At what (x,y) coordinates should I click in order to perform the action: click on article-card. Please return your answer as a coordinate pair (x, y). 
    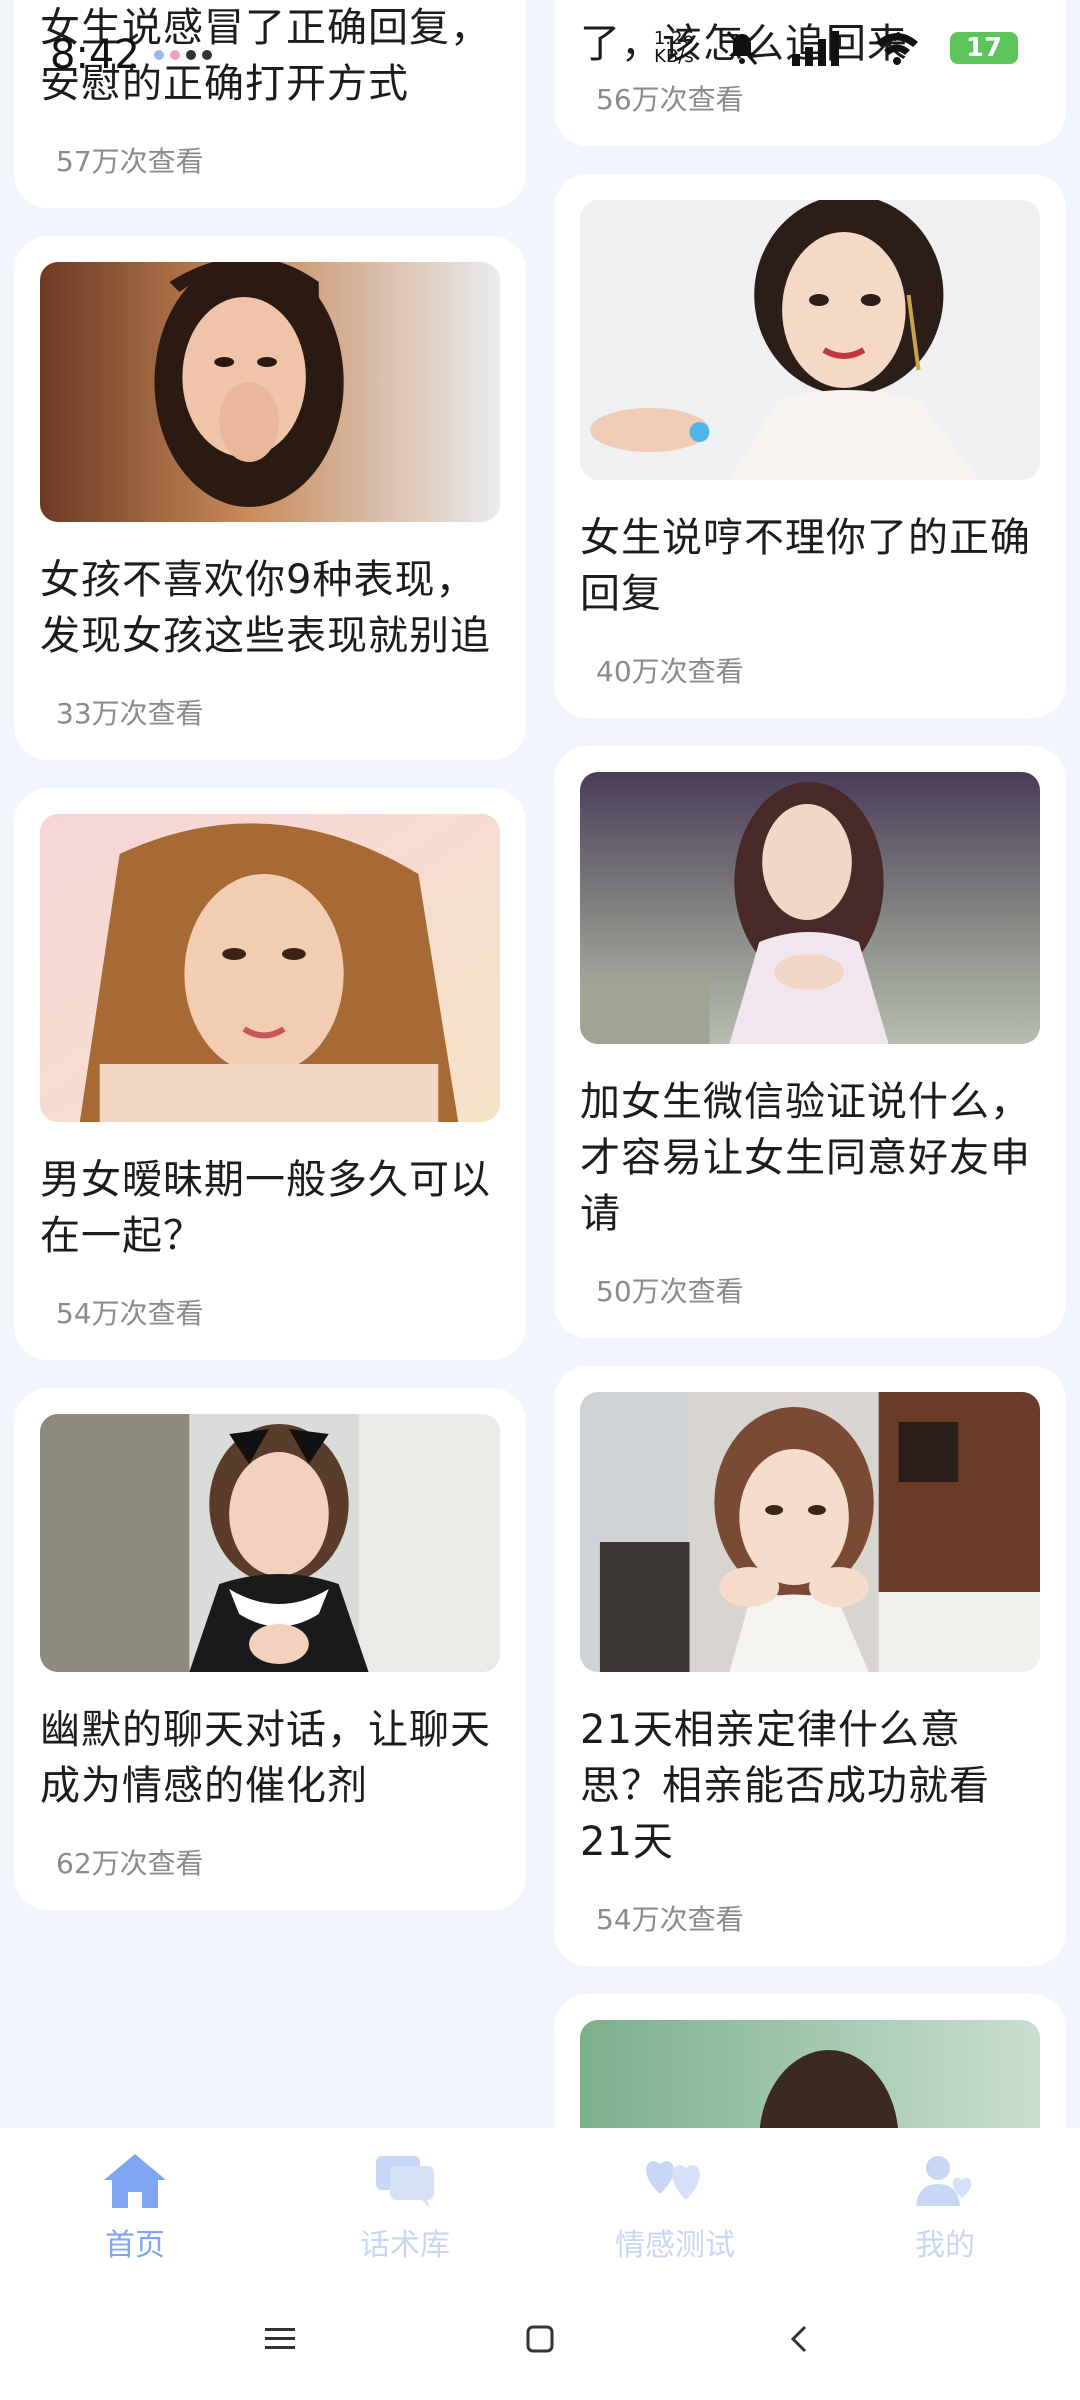
    Looking at the image, I should click on (810, 2061).